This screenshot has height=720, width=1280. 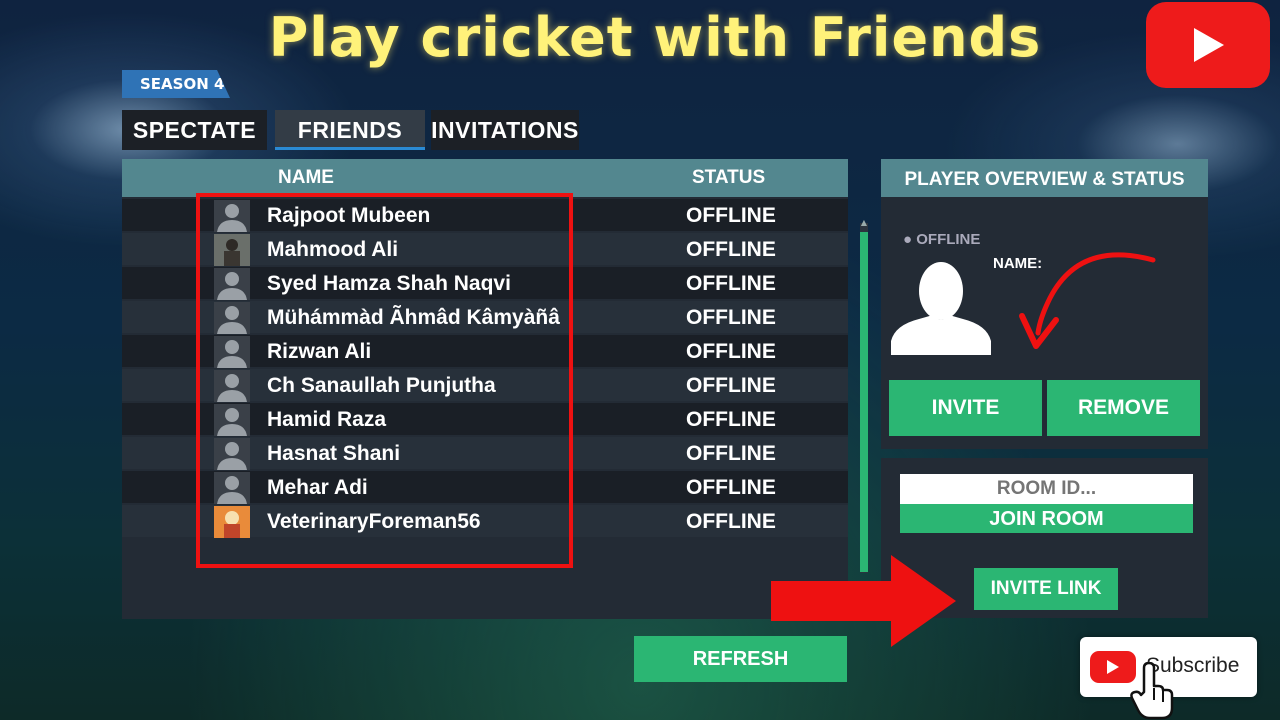 I want to click on room-id-input, so click(x=1046, y=489).